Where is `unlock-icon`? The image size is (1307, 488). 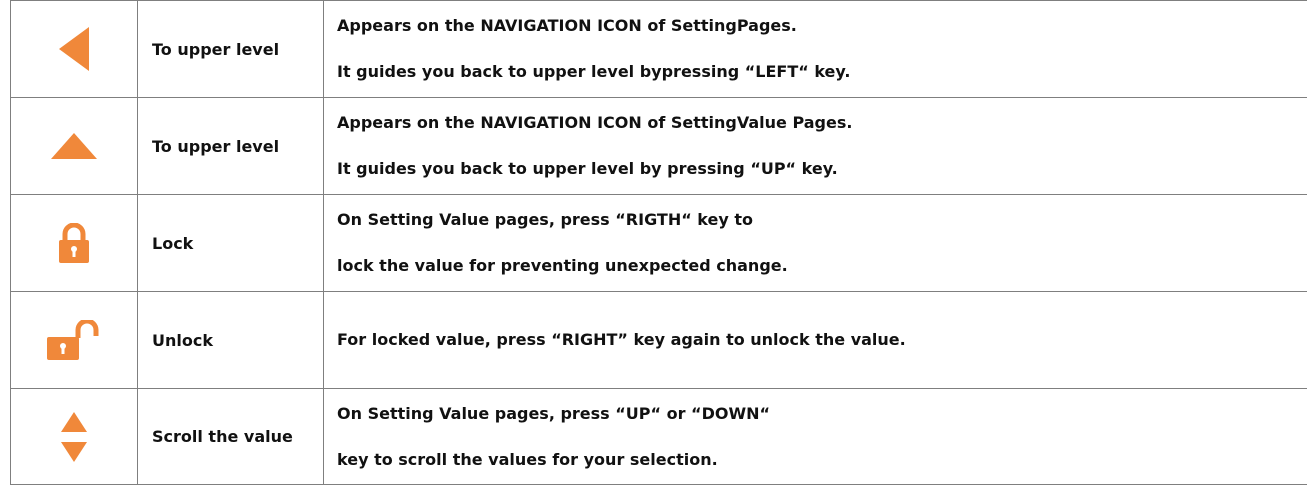 unlock-icon is located at coordinates (73, 340).